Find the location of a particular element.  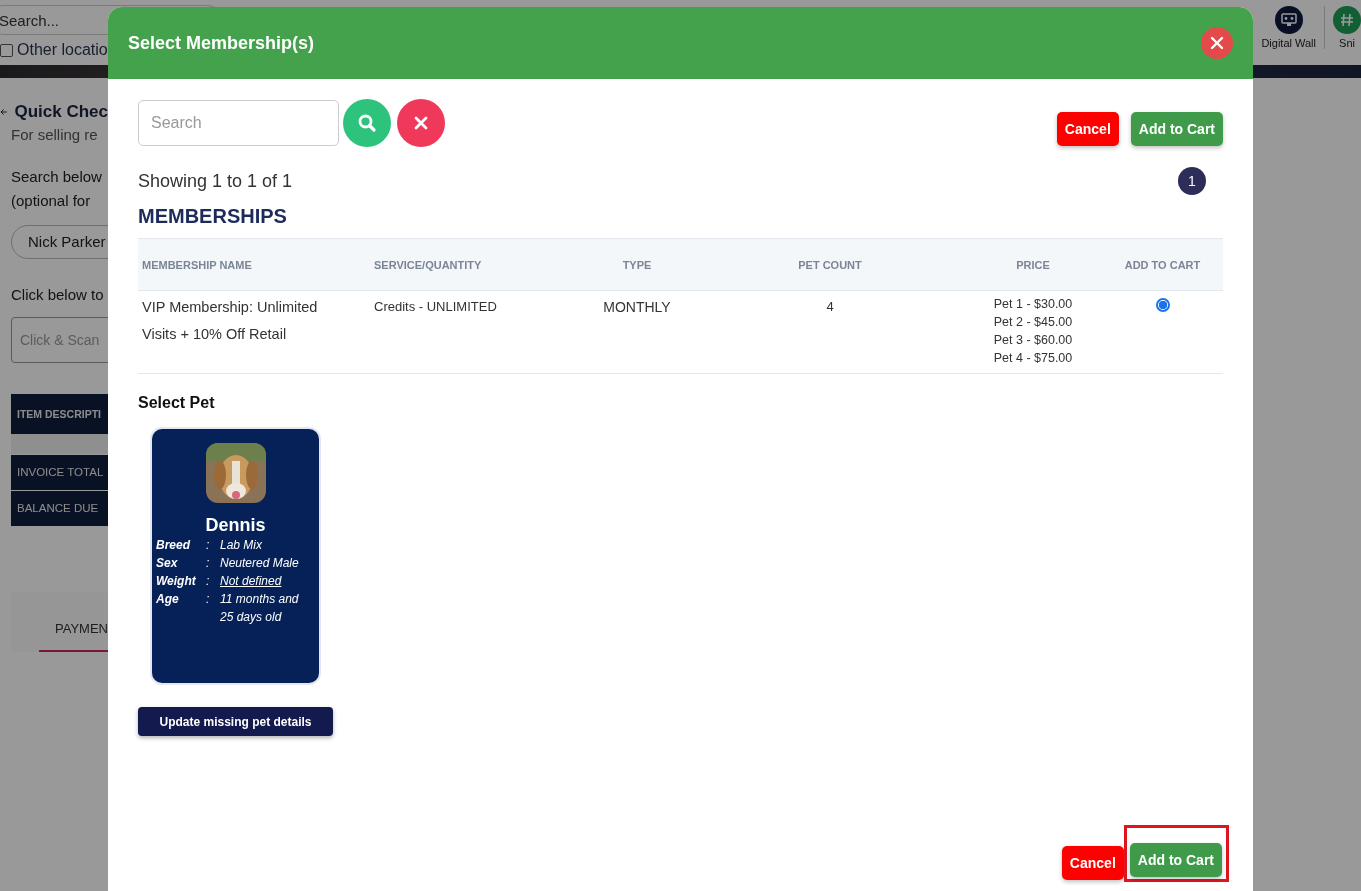

field-value: Neutered Male is located at coordinates (260, 563).